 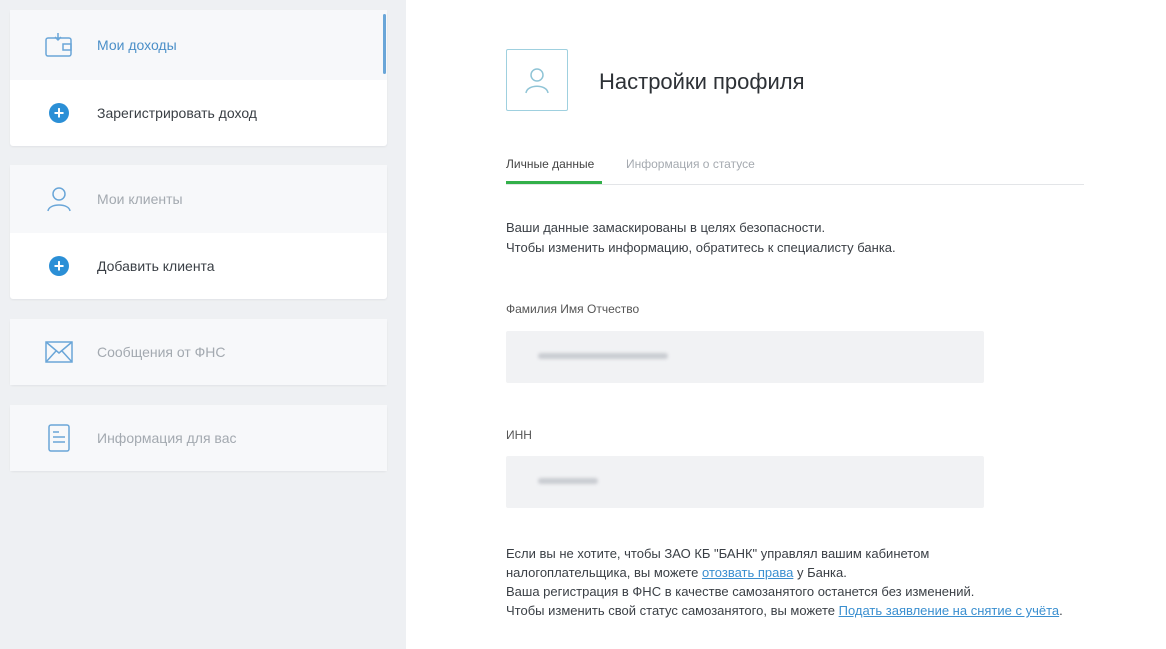 What do you see at coordinates (745, 357) in the screenshot?
I see `fio-field` at bounding box center [745, 357].